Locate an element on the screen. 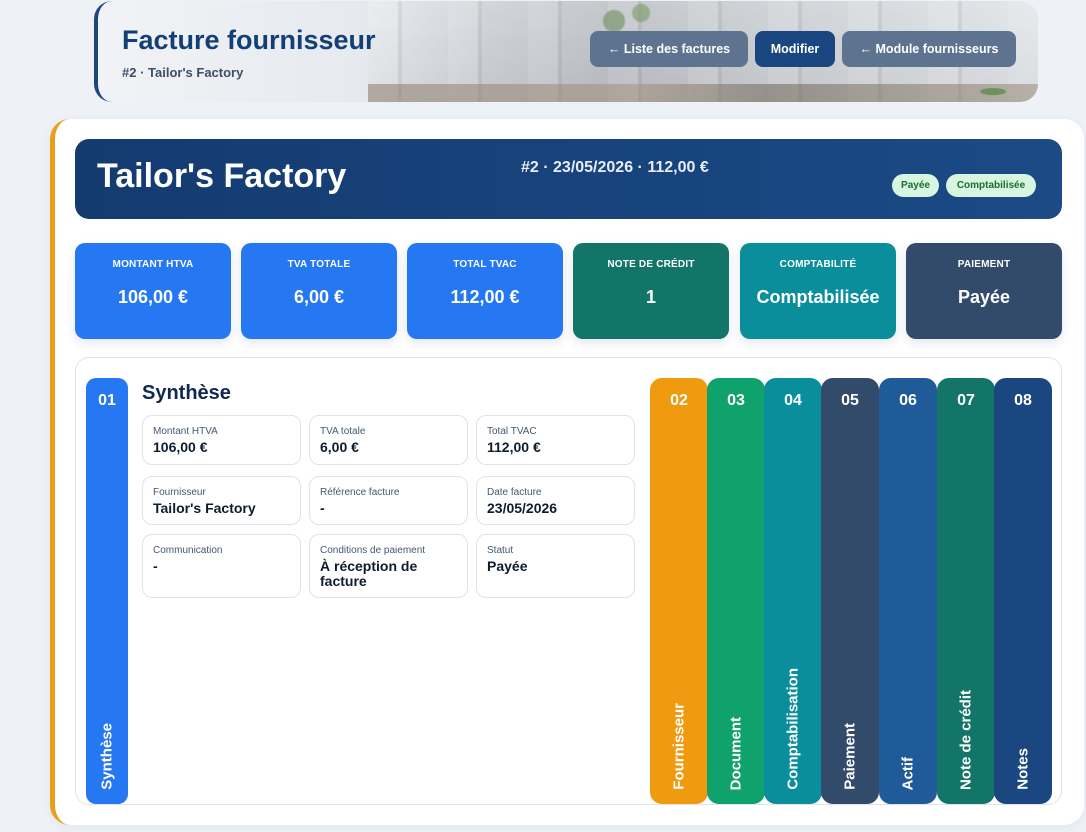  page-title: Facture fournisseur is located at coordinates (249, 40).